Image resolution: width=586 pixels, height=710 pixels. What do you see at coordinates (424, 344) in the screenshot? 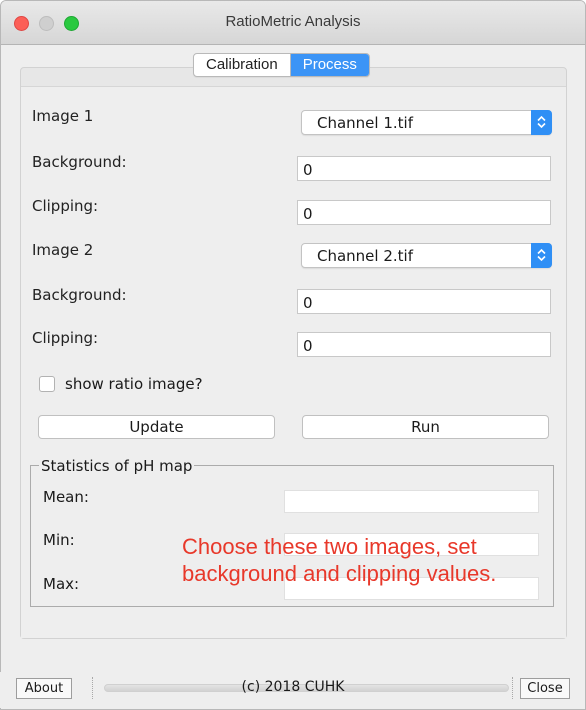
I see `image2-clipping-input: 0` at bounding box center [424, 344].